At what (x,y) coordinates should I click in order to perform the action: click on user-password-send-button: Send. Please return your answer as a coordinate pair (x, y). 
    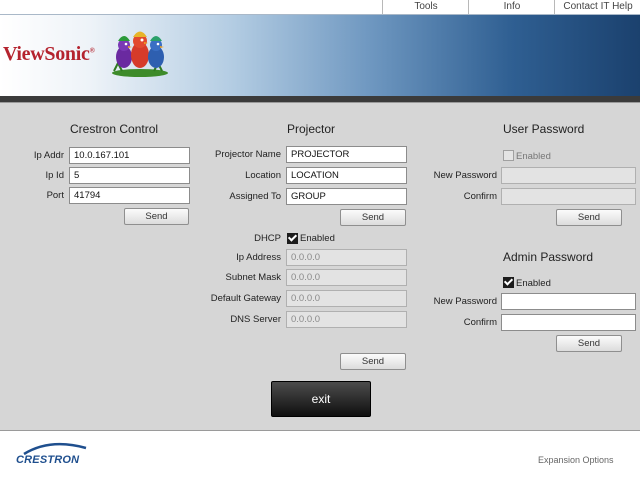
    Looking at the image, I should click on (589, 217).